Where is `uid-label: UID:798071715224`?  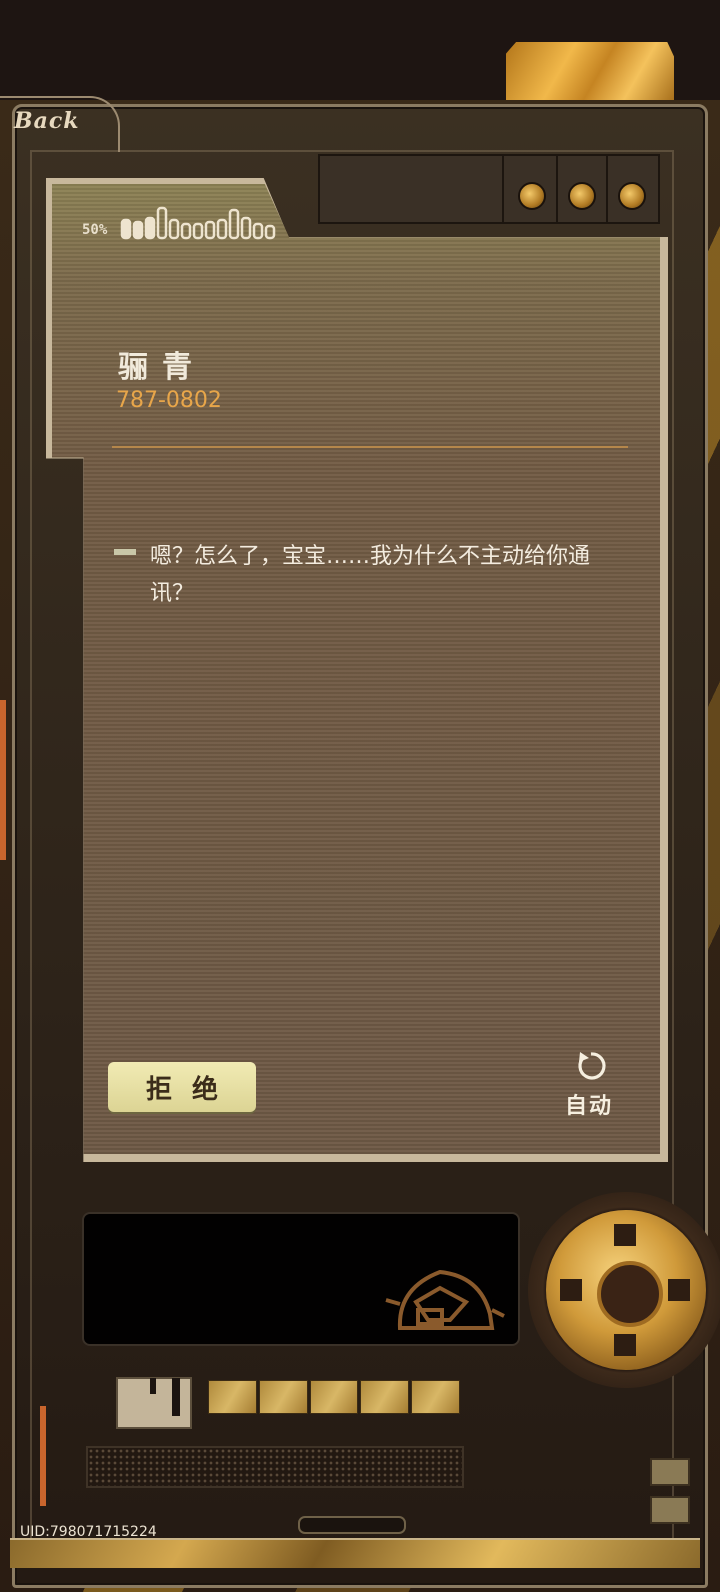 uid-label: UID:798071715224 is located at coordinates (88, 1532).